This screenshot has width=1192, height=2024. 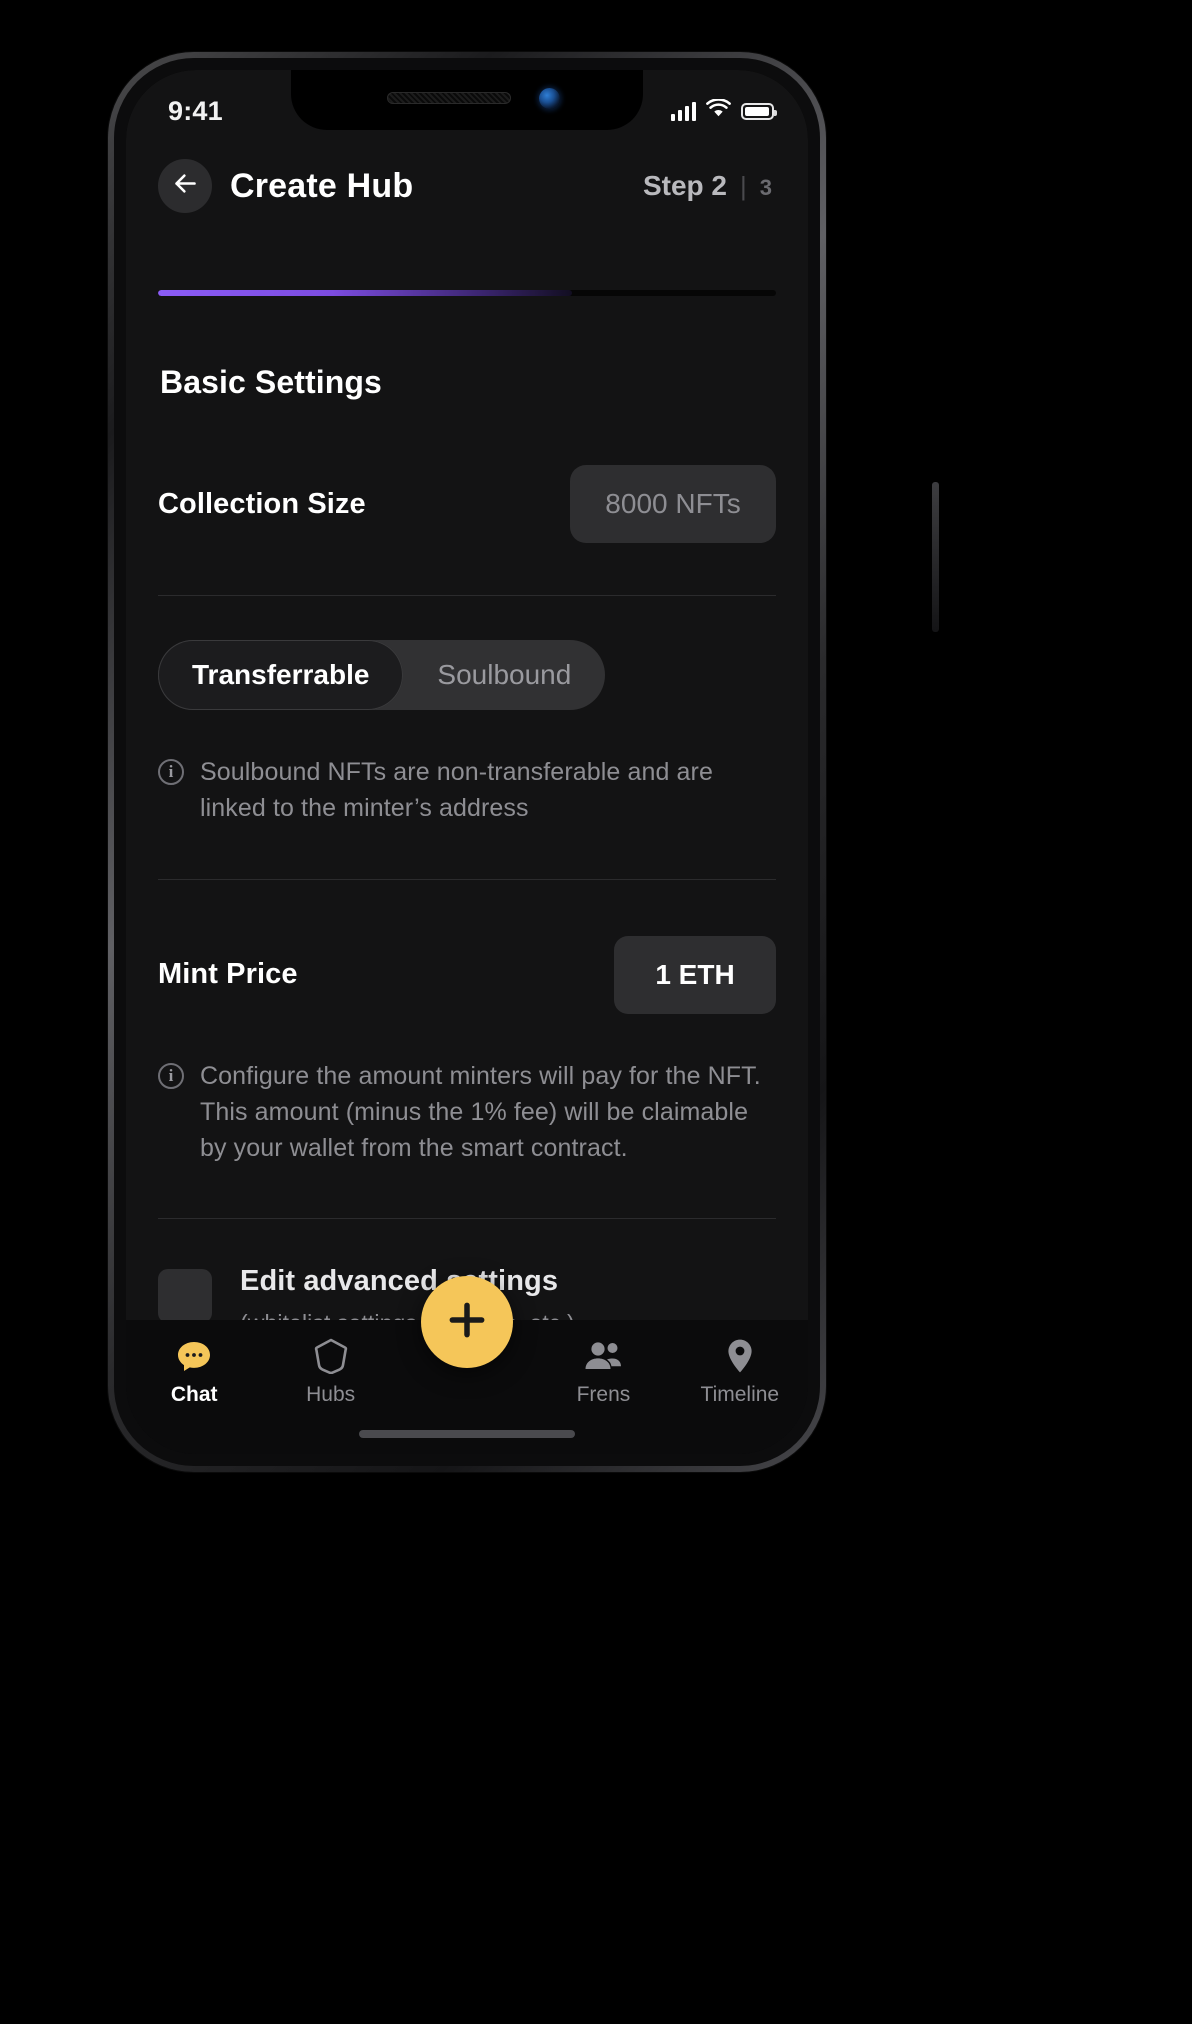 I want to click on map-pin-icon, so click(x=740, y=1356).